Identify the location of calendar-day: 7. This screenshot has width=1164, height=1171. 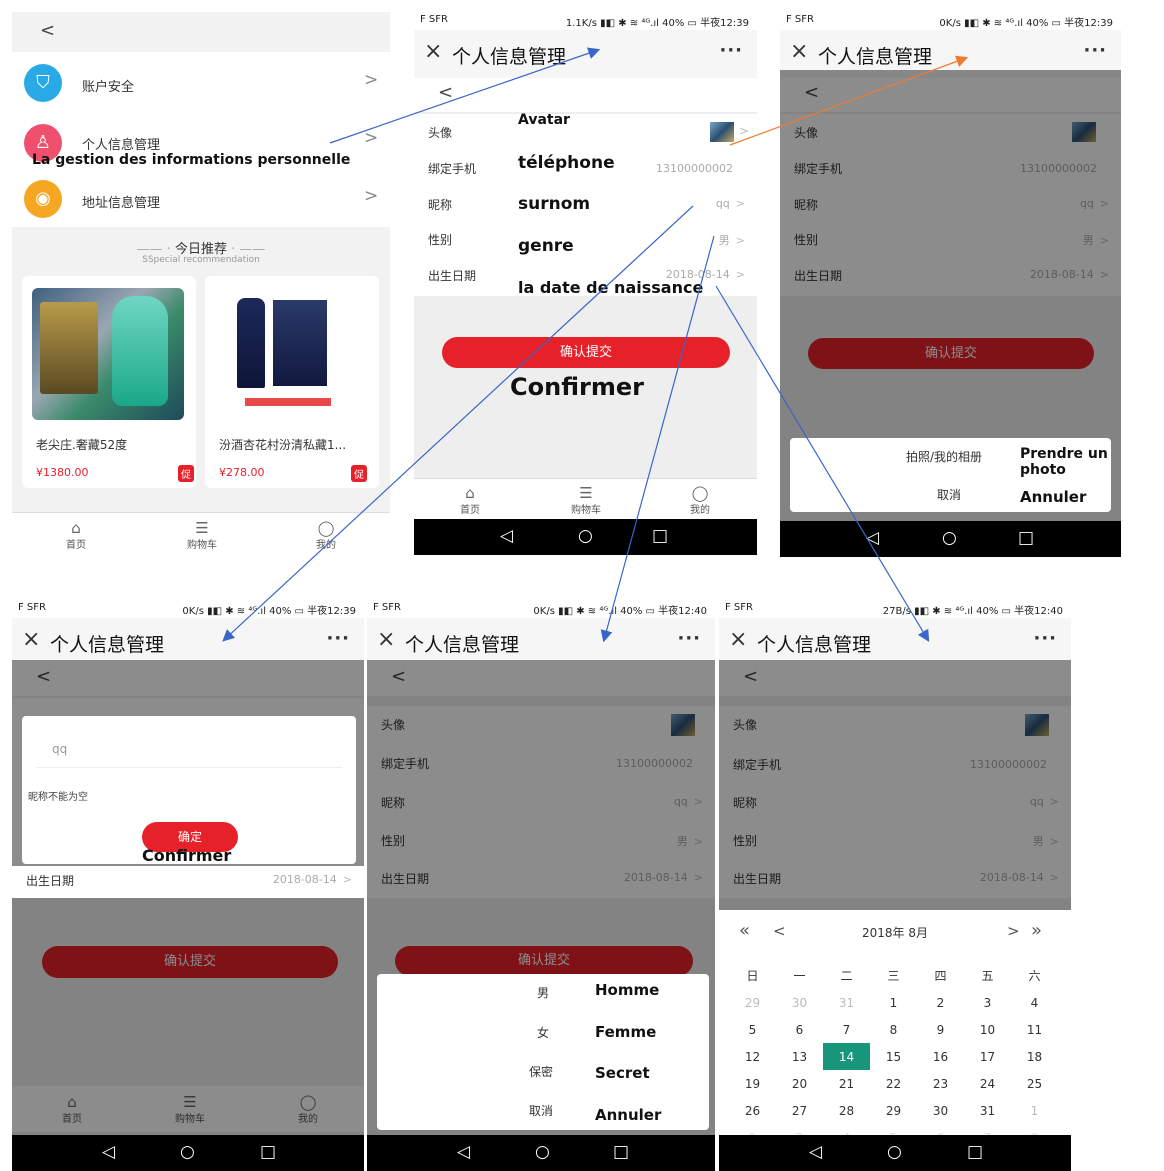
(846, 1029).